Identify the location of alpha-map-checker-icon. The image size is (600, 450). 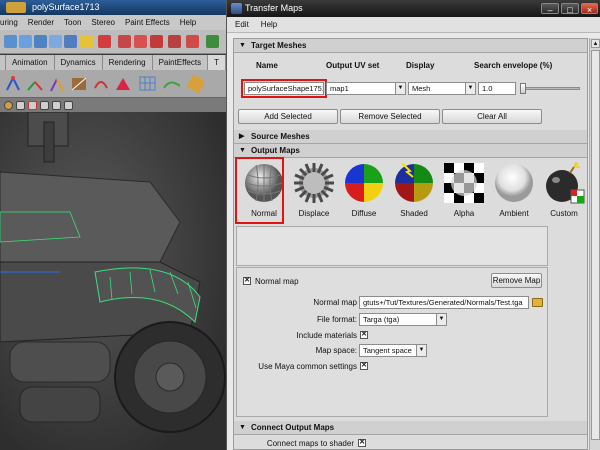
(464, 183).